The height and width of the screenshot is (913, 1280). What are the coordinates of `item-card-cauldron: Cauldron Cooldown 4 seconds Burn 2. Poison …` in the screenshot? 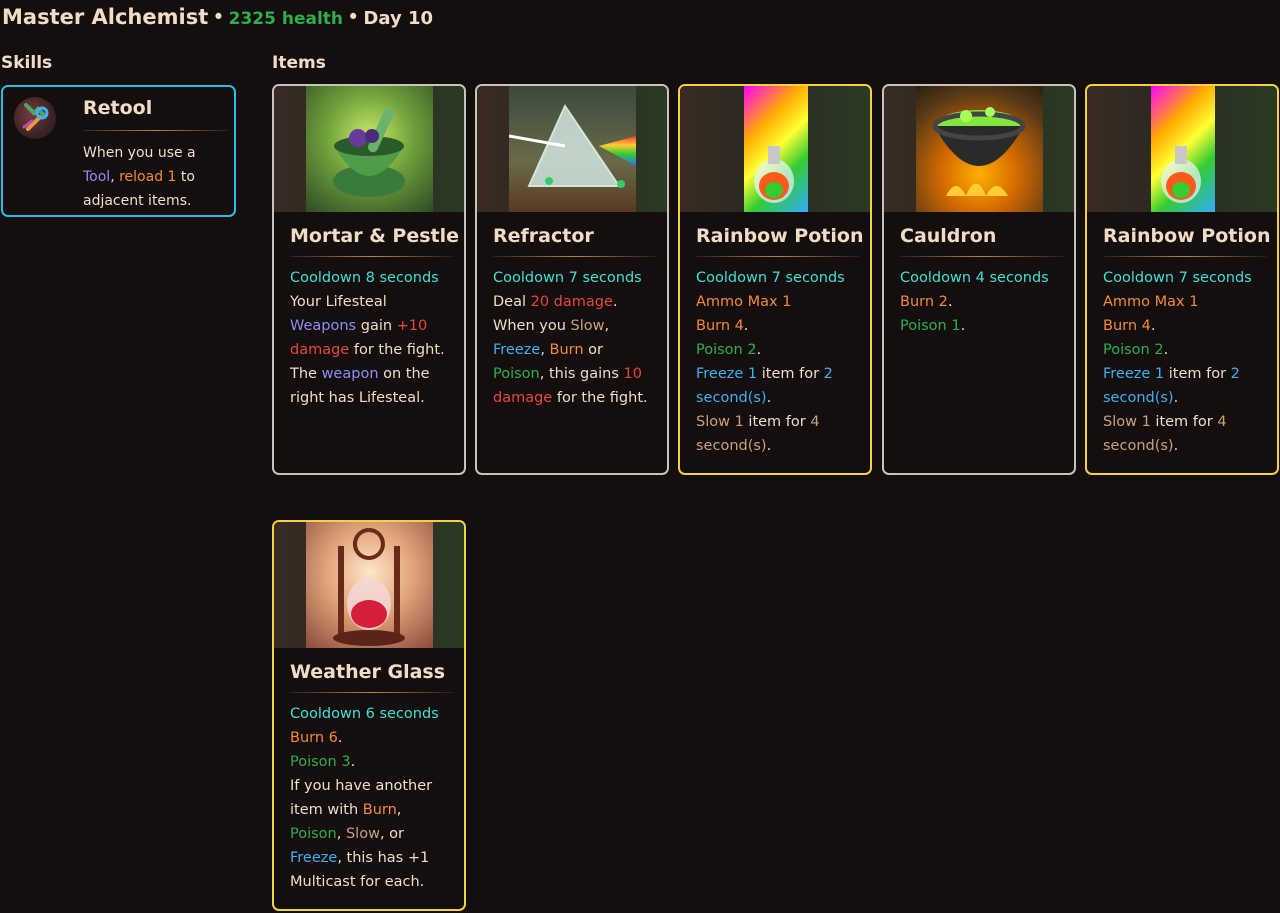 It's located at (979, 279).